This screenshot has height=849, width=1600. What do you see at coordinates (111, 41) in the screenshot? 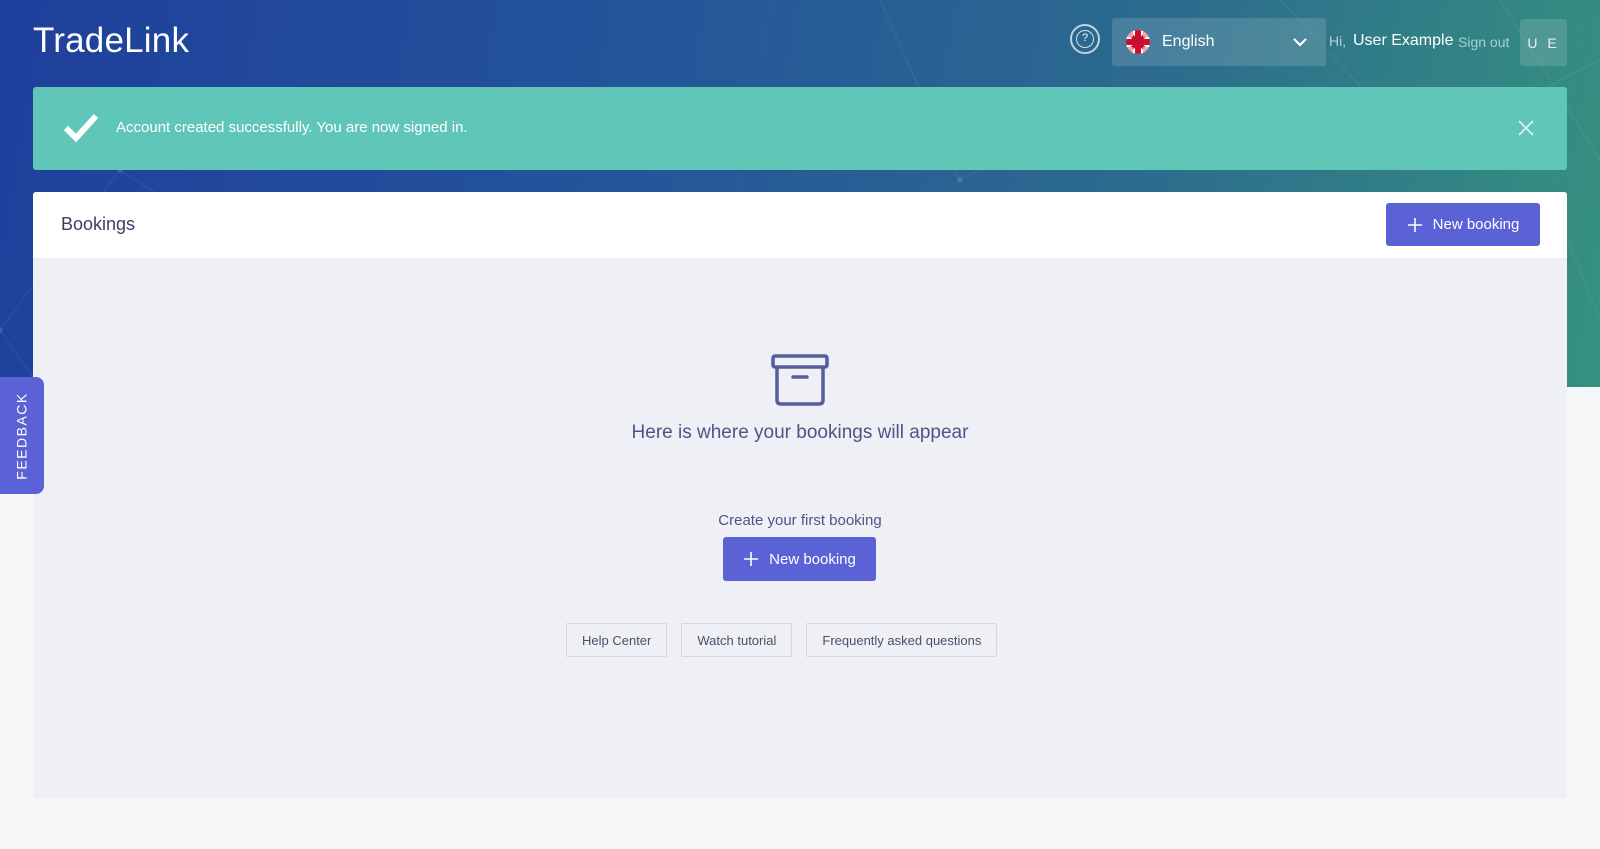
I see `app-logo: TradeLink` at bounding box center [111, 41].